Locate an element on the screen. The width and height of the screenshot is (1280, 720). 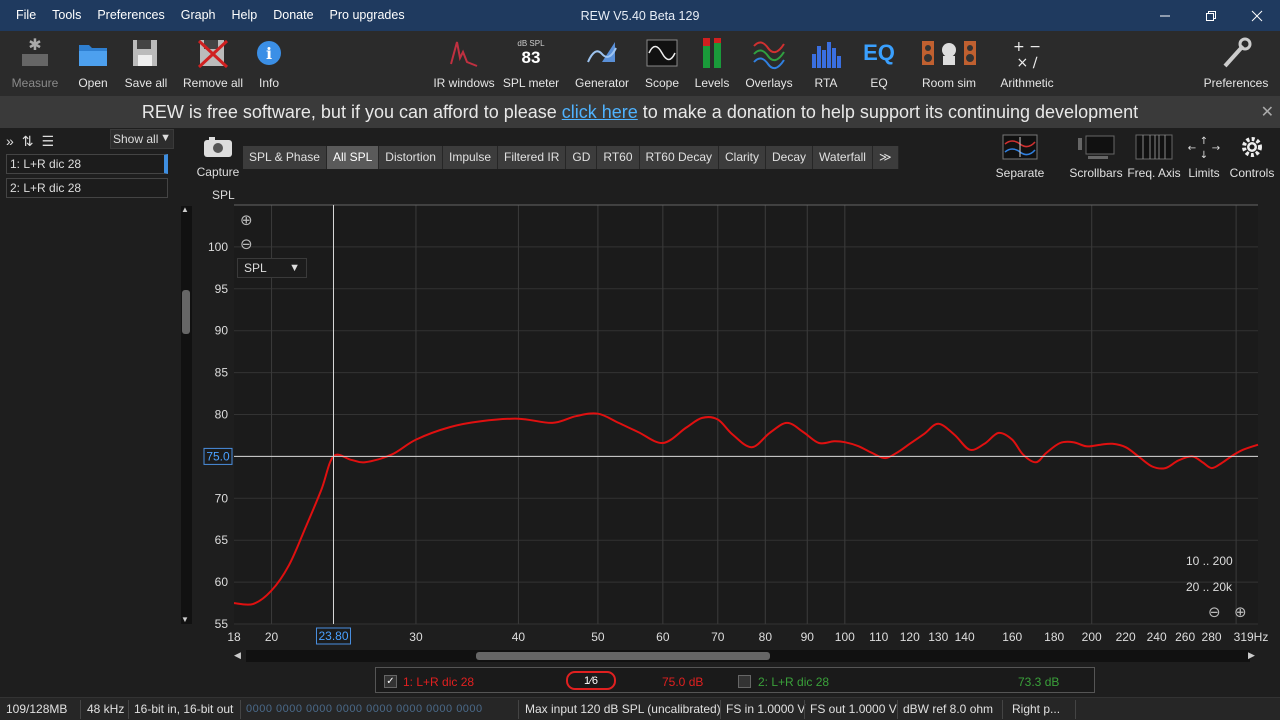
tab-rt60: RT60 is located at coordinates (618, 157).